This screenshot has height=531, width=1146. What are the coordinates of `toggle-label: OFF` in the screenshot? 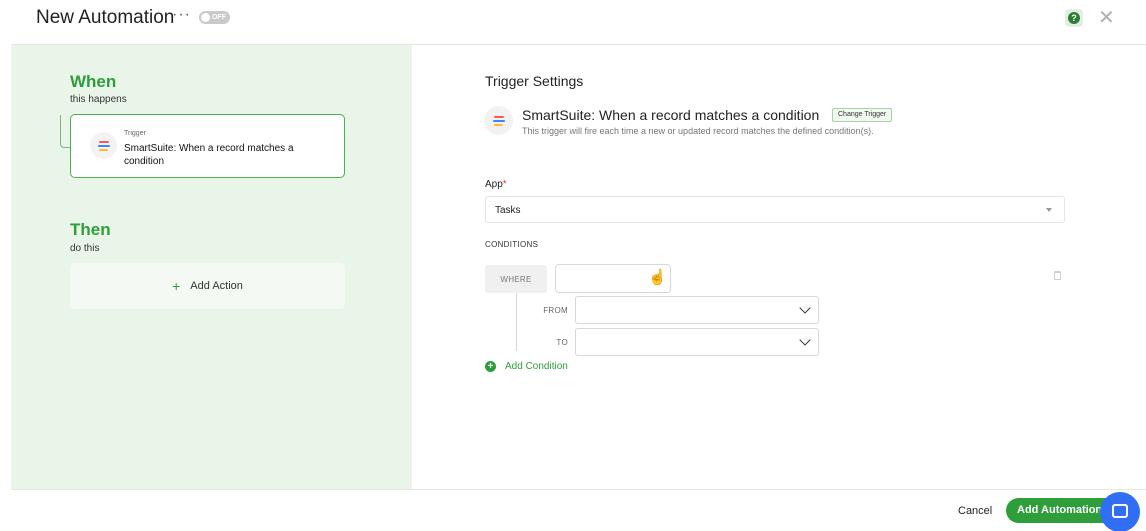 It's located at (219, 17).